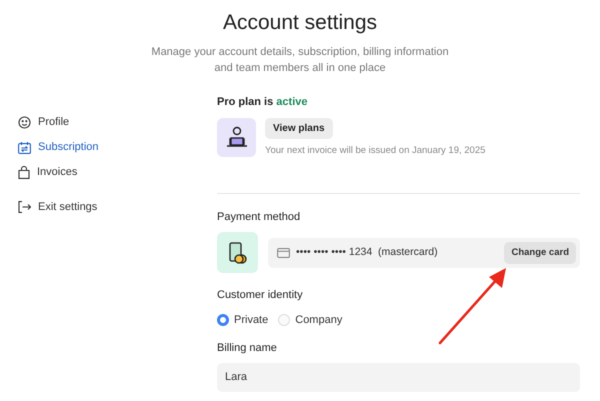  What do you see at coordinates (310, 320) in the screenshot?
I see `radio-option: Company` at bounding box center [310, 320].